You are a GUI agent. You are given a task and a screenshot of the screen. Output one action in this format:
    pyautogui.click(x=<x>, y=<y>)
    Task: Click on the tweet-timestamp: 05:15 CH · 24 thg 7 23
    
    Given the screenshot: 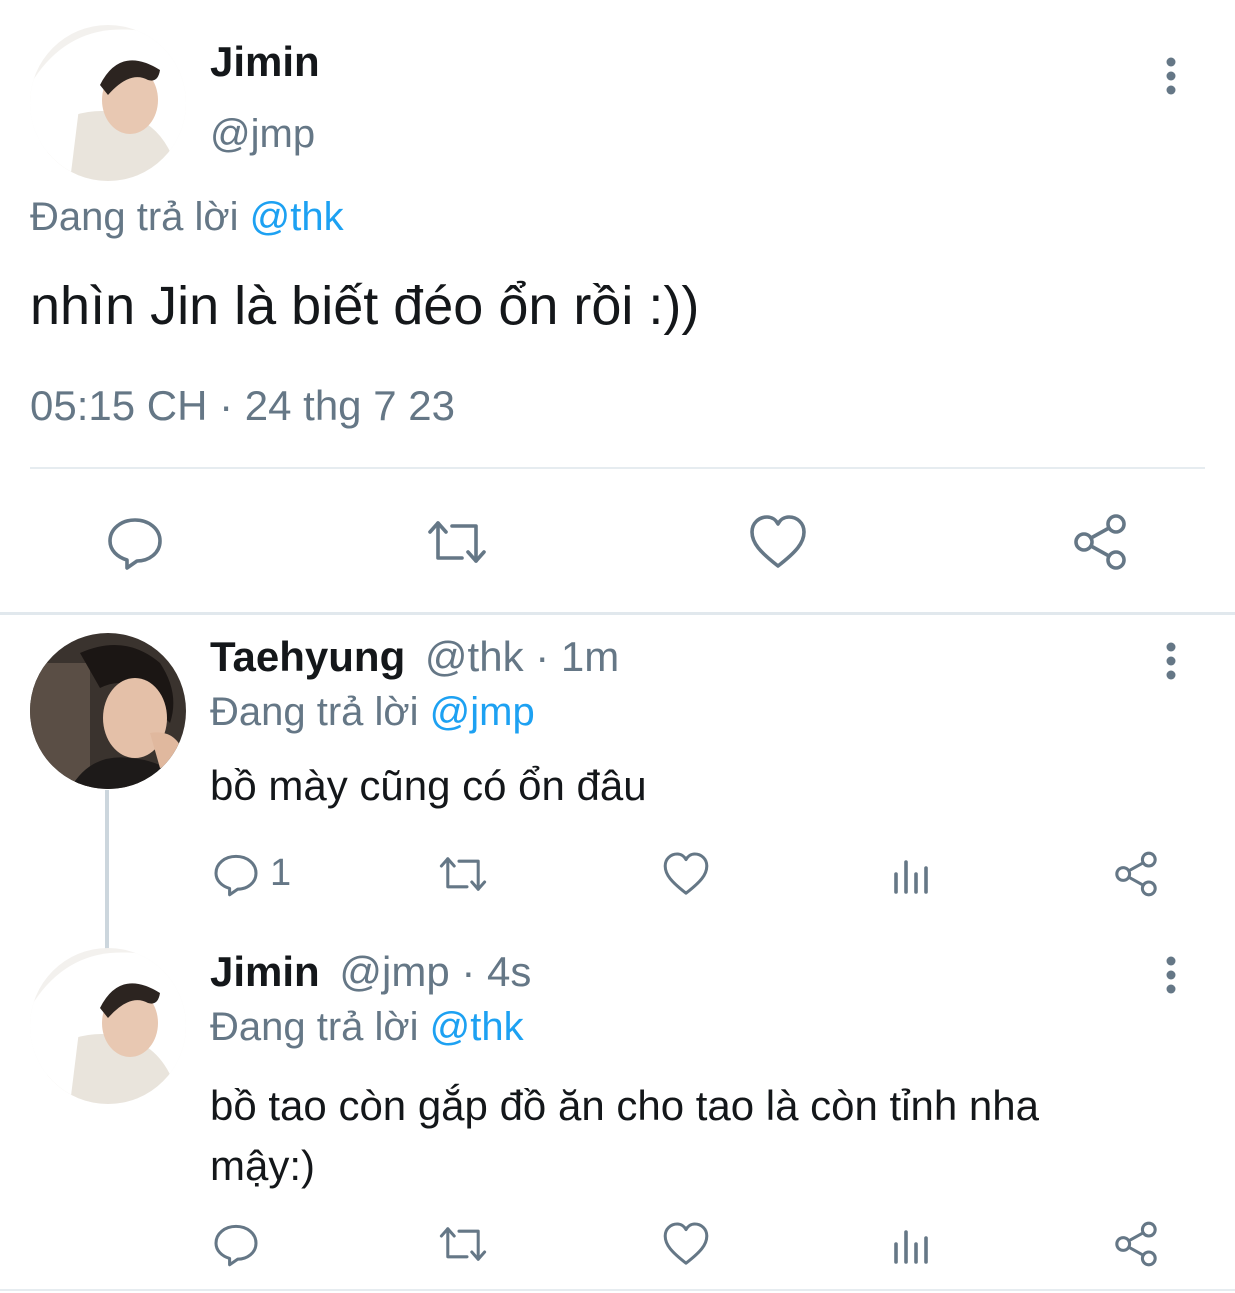 What is the action you would take?
    pyautogui.click(x=242, y=406)
    